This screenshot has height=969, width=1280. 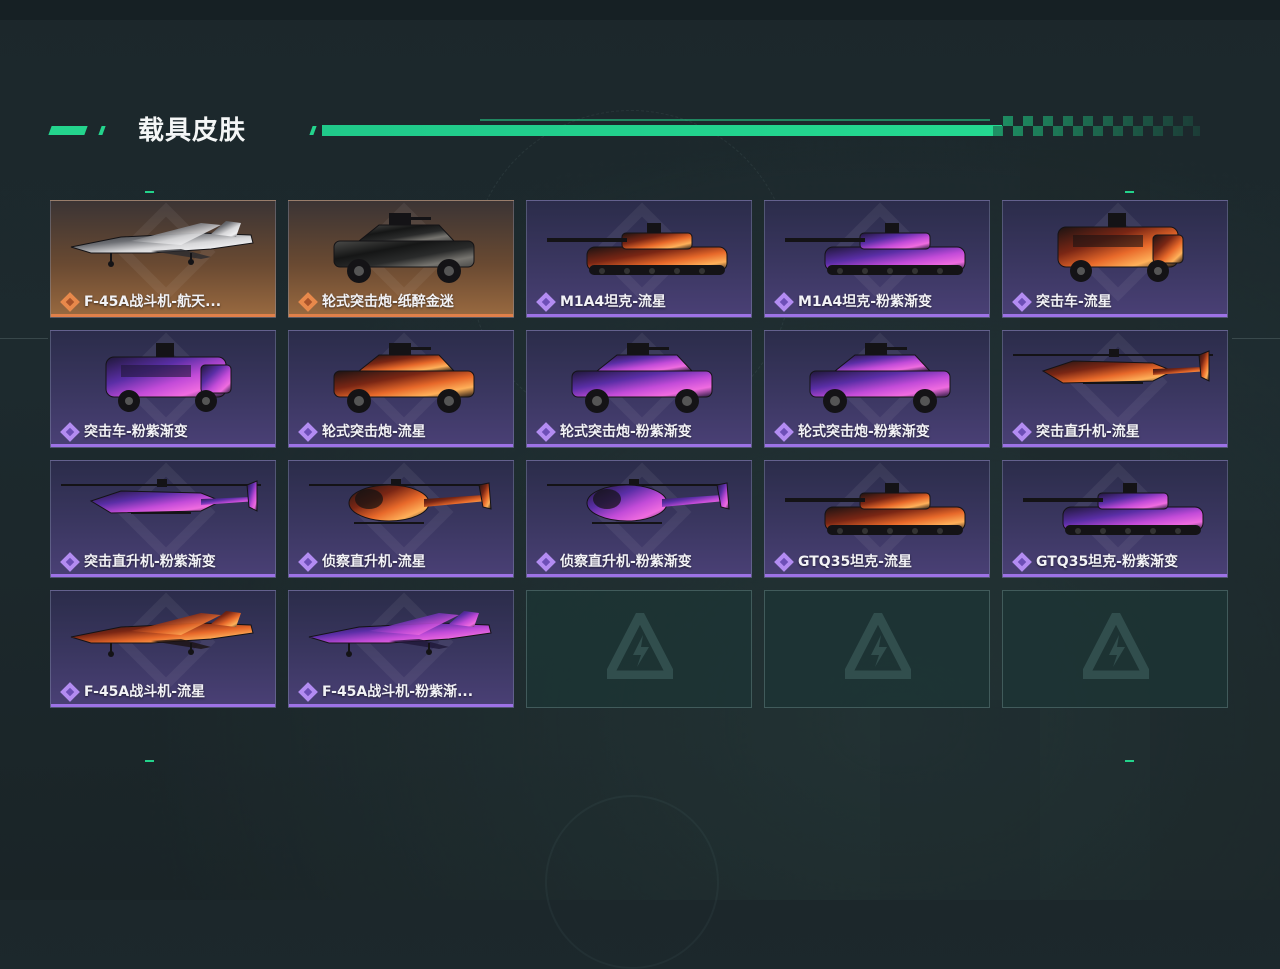 I want to click on skin-card: 突击车-粉紫渐变, so click(x=163, y=389).